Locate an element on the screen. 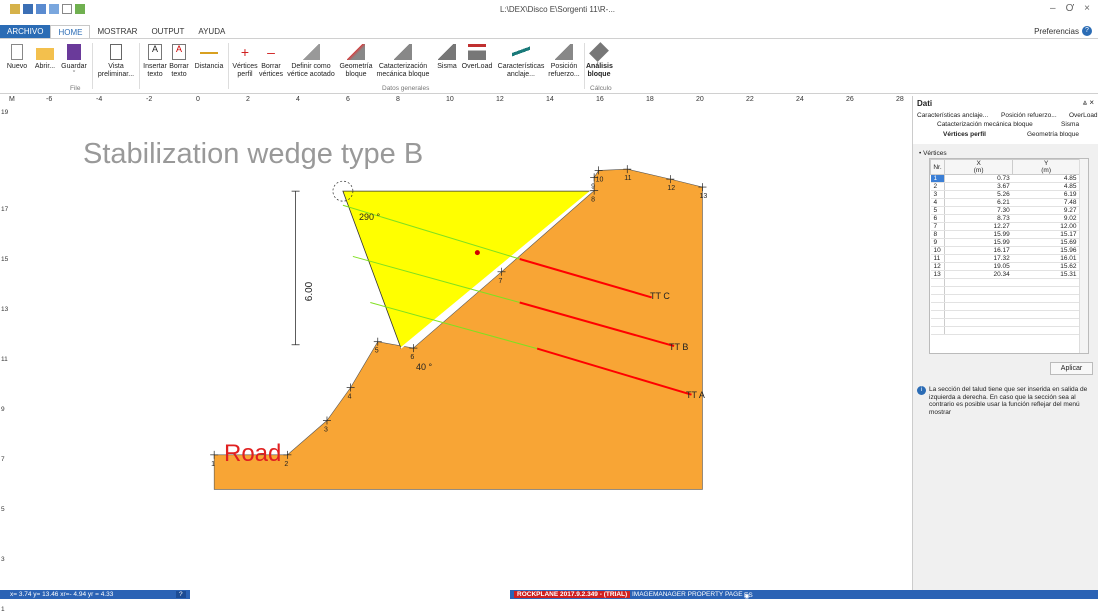 Image resolution: width=1098 pixels, height=613 pixels. table-row: 9 15.99 15.69 is located at coordinates (1005, 242).